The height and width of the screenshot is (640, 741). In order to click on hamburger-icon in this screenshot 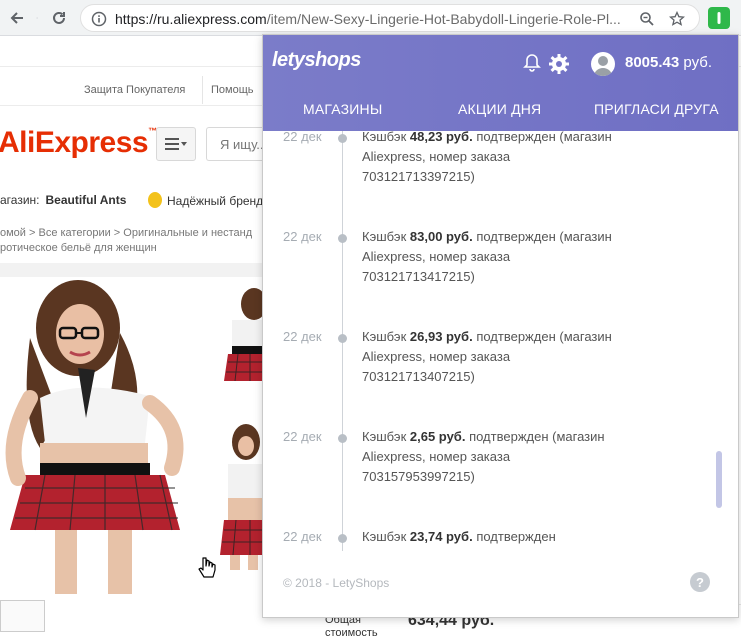, I will do `click(176, 144)`.